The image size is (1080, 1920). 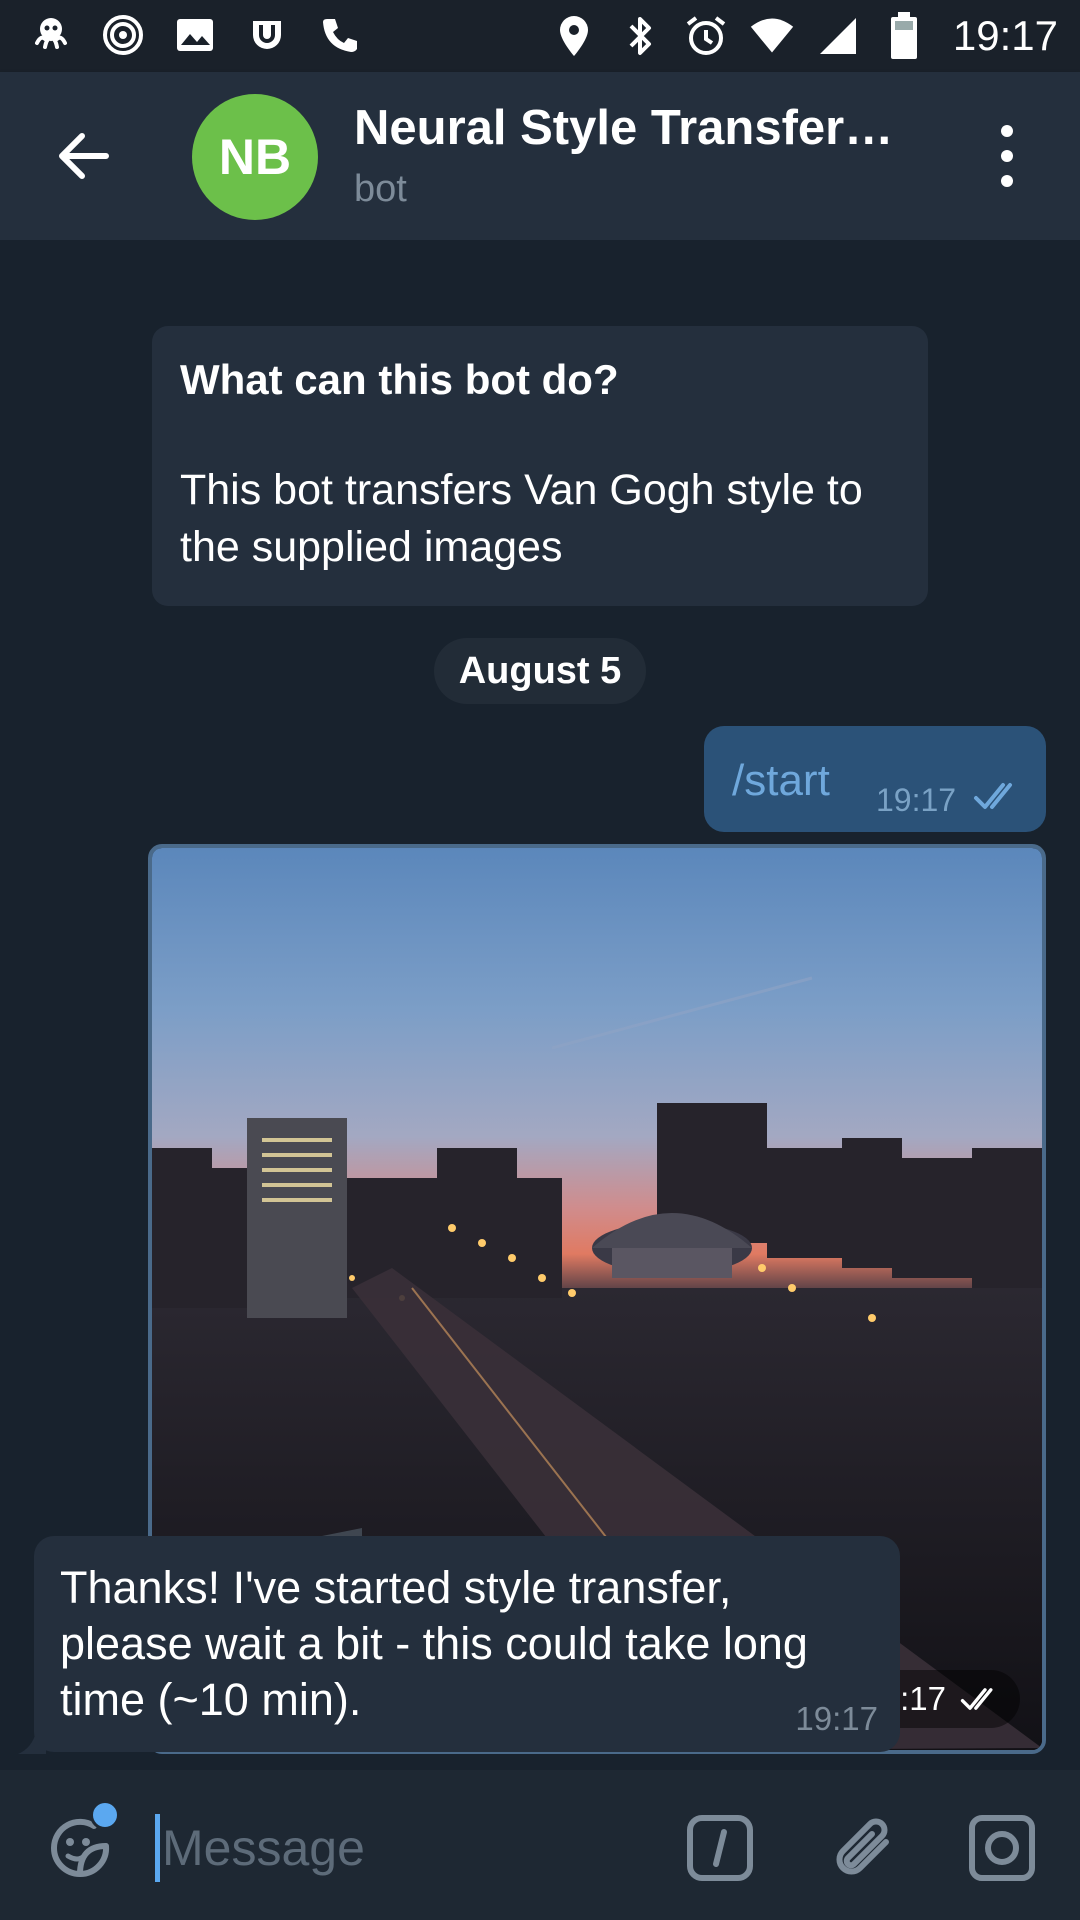 I want to click on camera-button, so click(x=1002, y=1848).